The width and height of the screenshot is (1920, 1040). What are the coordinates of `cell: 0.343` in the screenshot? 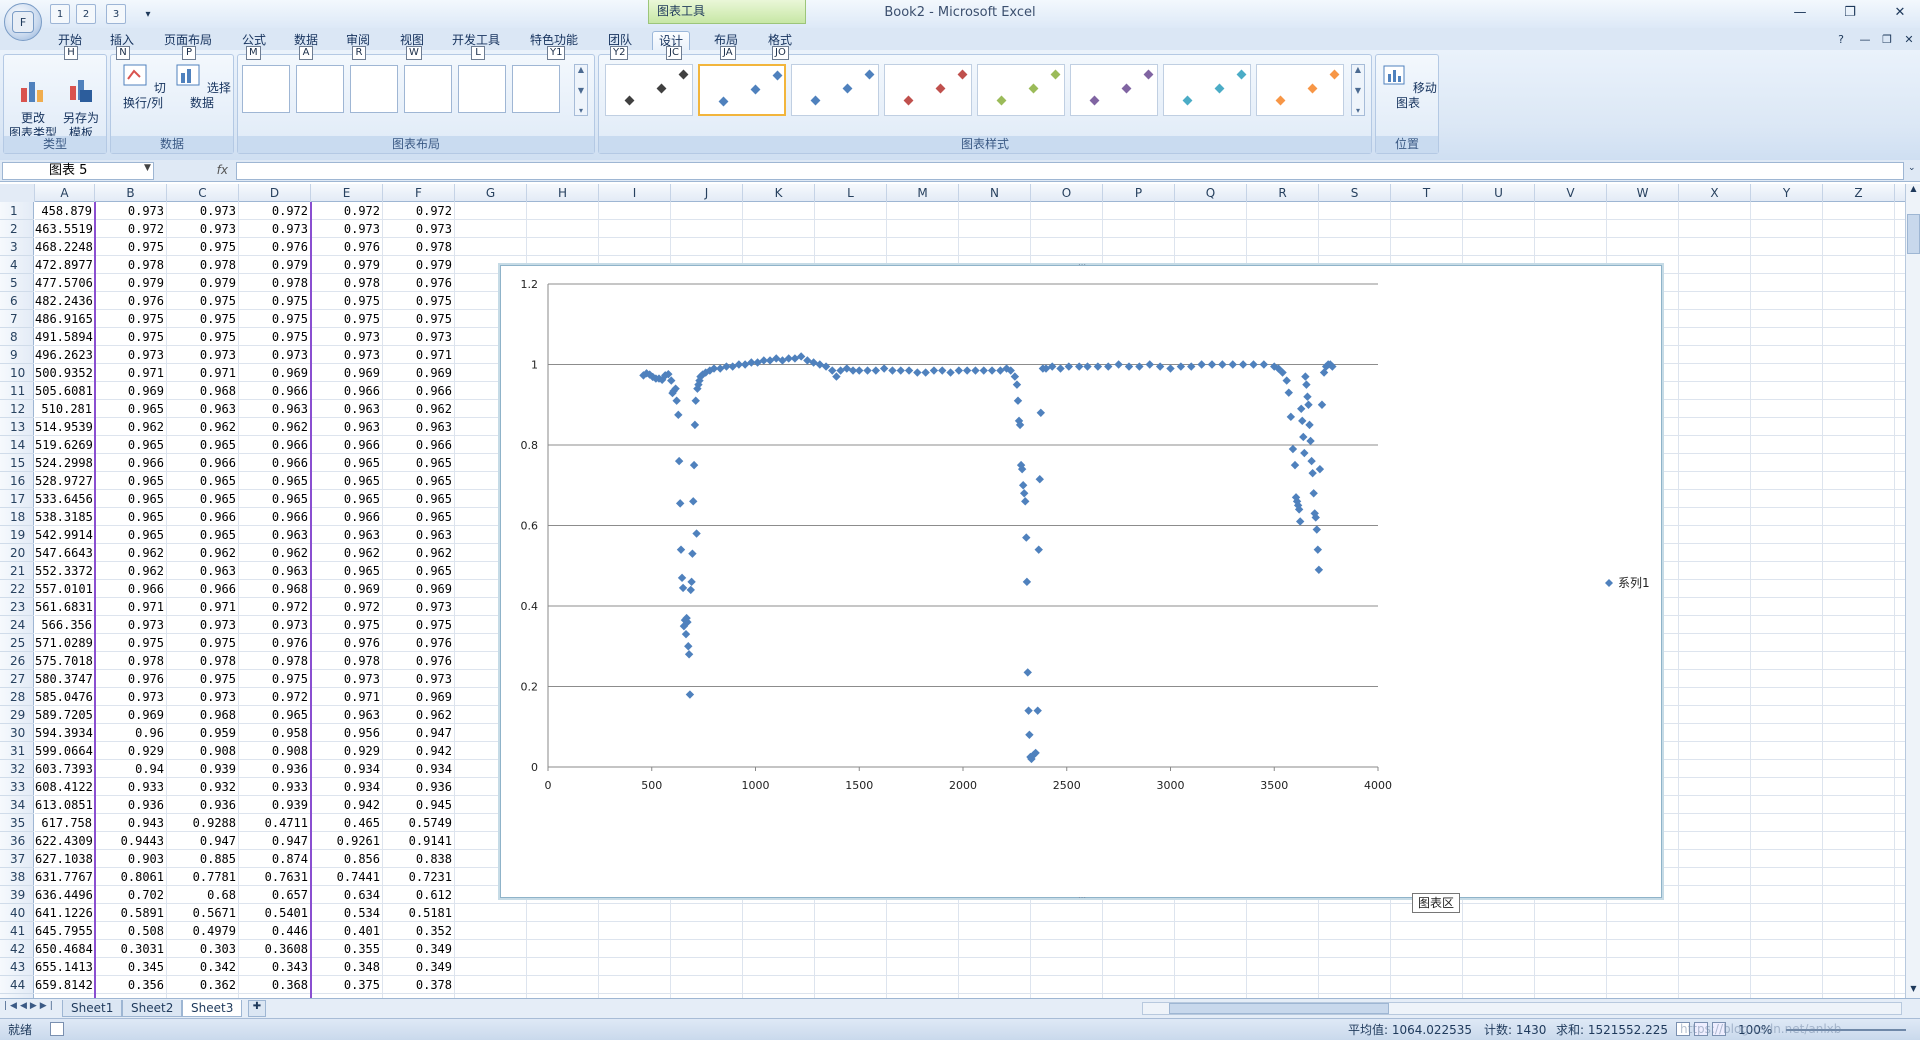 It's located at (275, 967).